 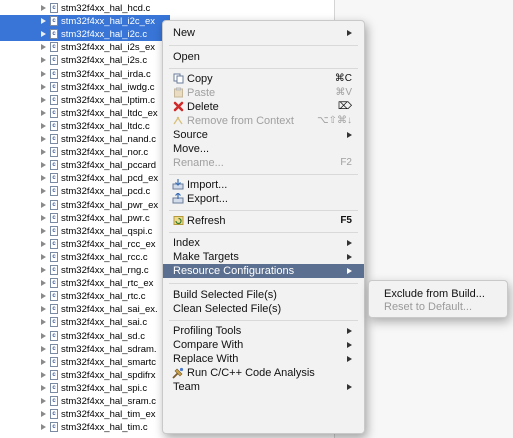 What do you see at coordinates (263, 107) in the screenshot?
I see `menu-item-delete: Delete ⌦` at bounding box center [263, 107].